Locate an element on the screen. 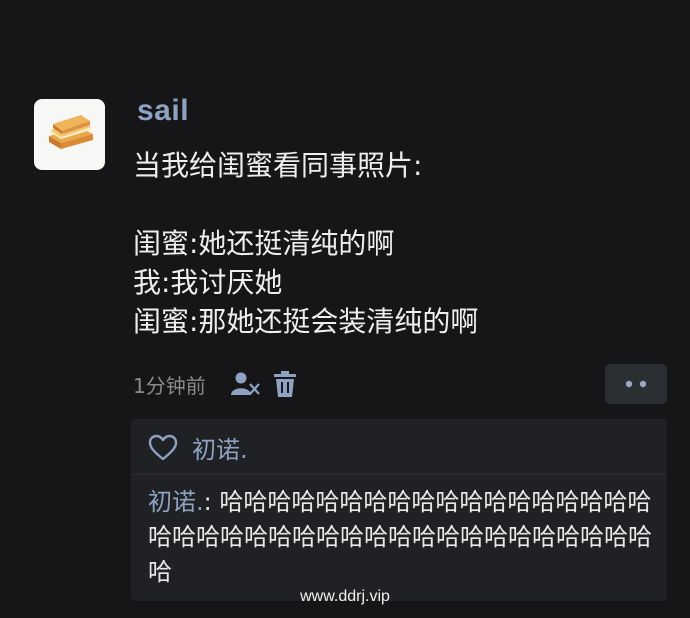 This screenshot has width=690, height=618. post-line: 我:我讨厌她 is located at coordinates (208, 282).